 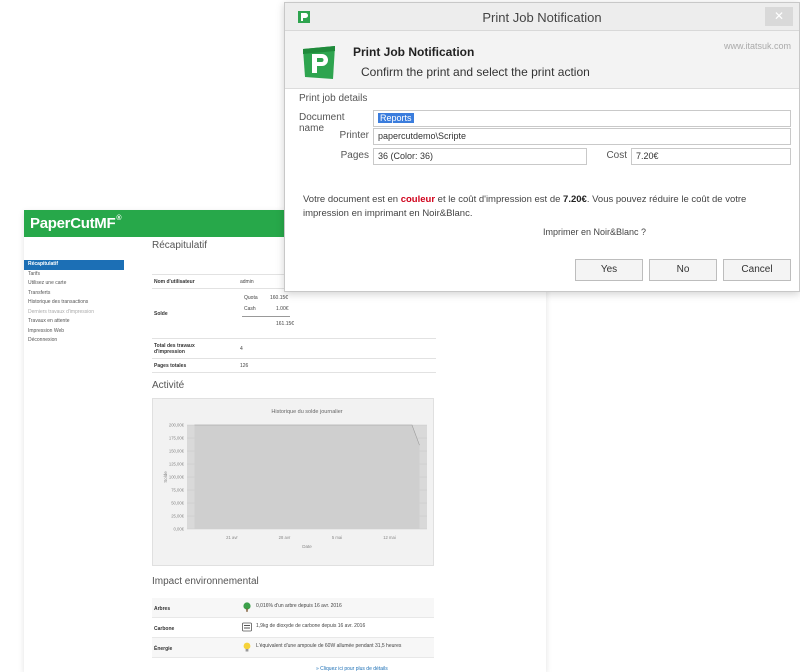 I want to click on papercut-logo: PaperCutMF®, so click(x=75, y=223).